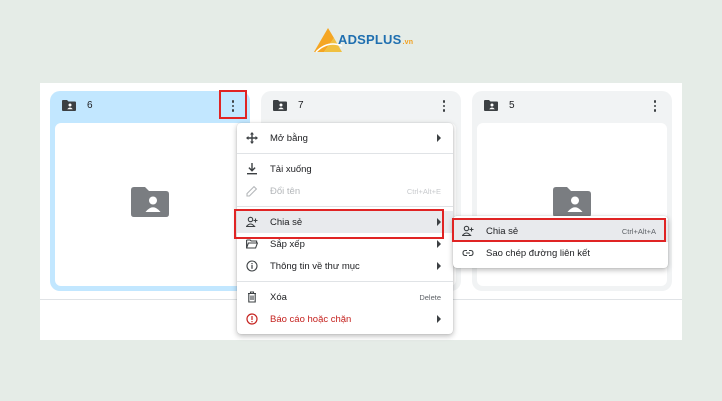 This screenshot has height=401, width=722. I want to click on menu-item-label: Báo cáo hoặc chặn, so click(311, 319).